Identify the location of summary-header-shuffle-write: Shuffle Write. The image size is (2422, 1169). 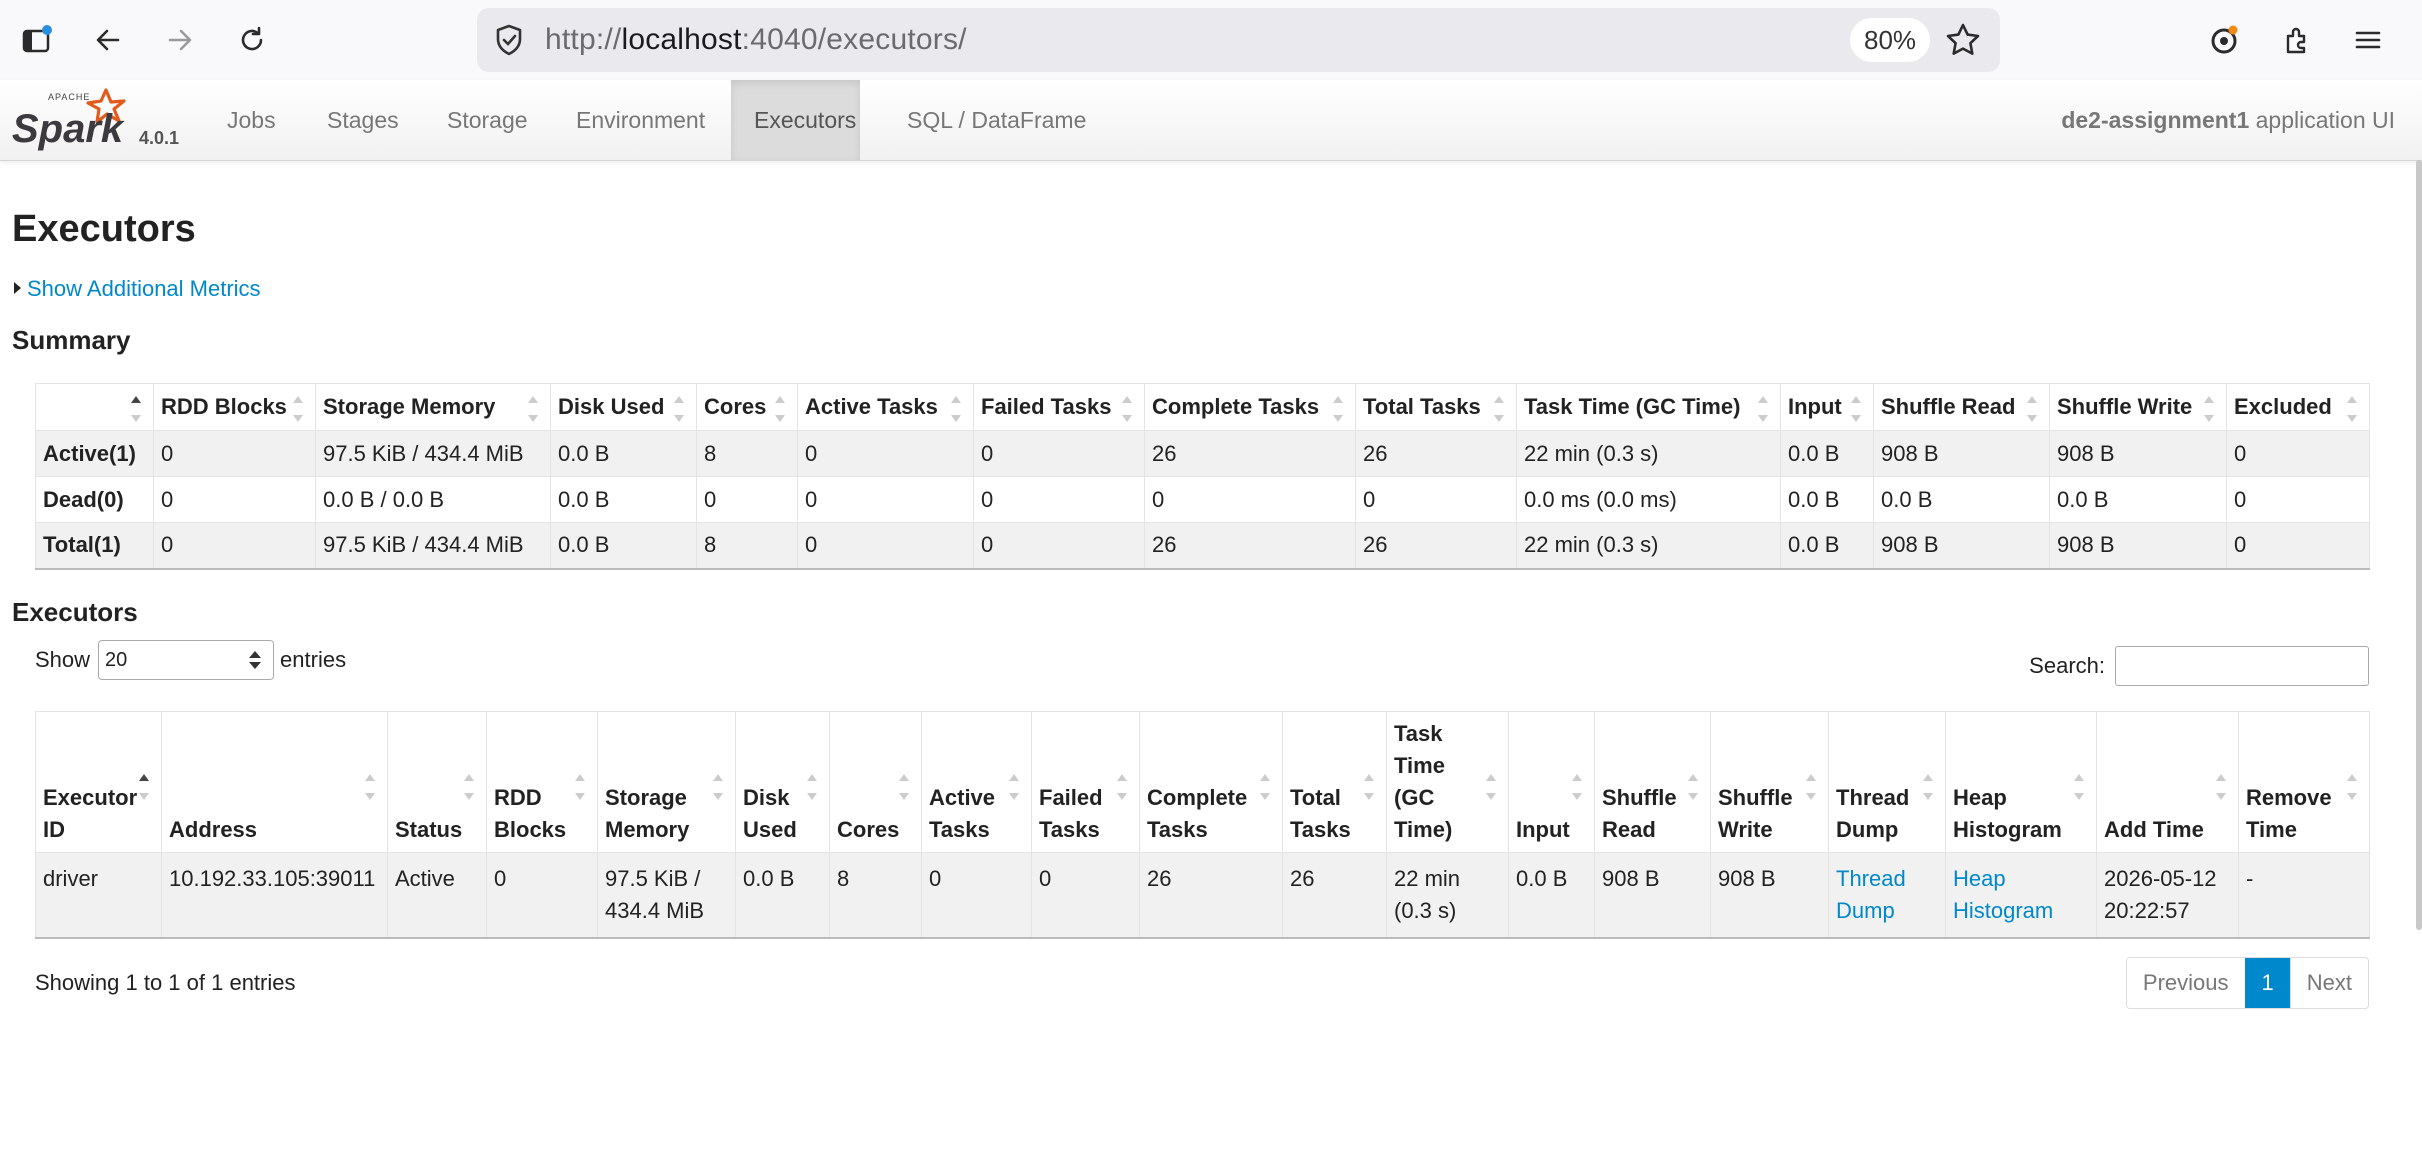
(2138, 407).